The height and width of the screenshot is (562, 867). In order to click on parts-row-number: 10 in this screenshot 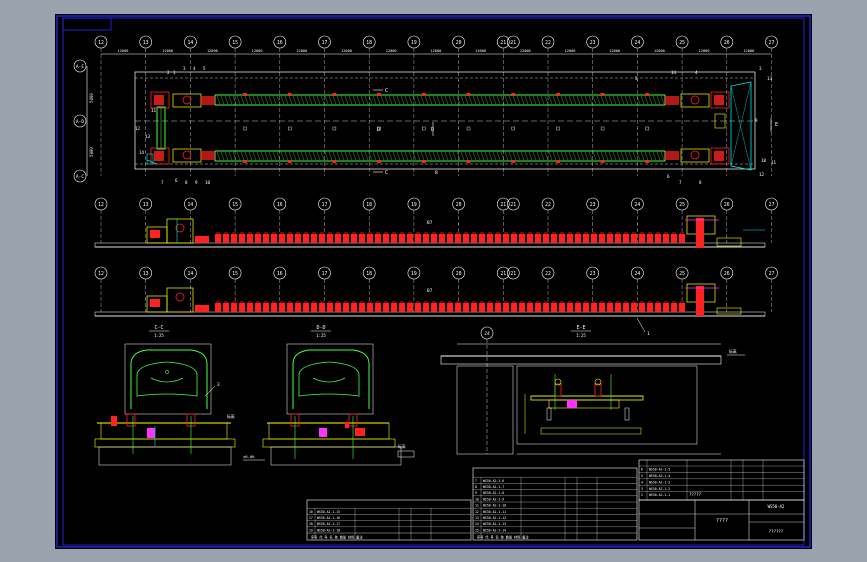, I will do `click(477, 499)`.